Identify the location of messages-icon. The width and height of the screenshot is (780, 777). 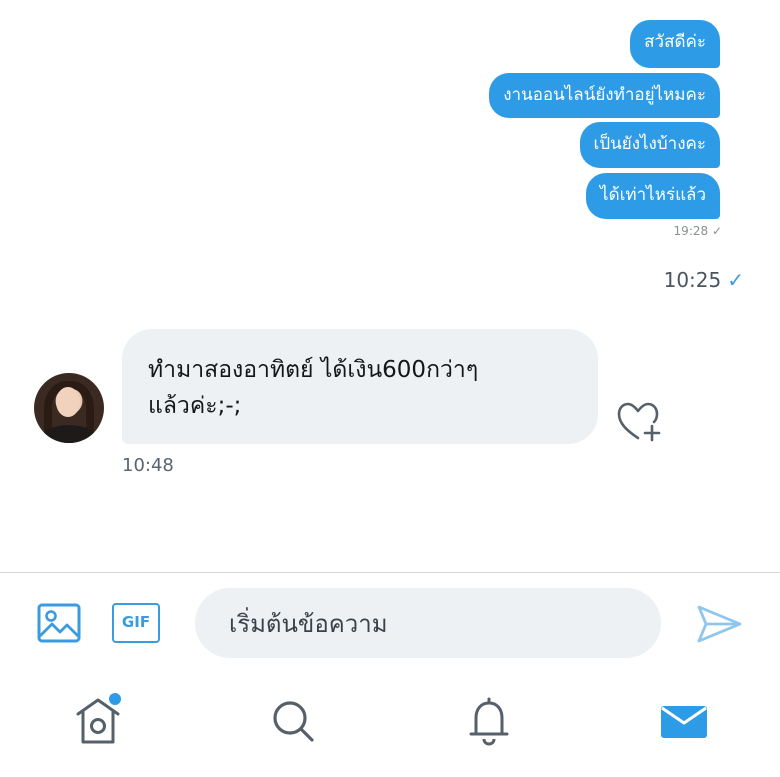
(684, 720).